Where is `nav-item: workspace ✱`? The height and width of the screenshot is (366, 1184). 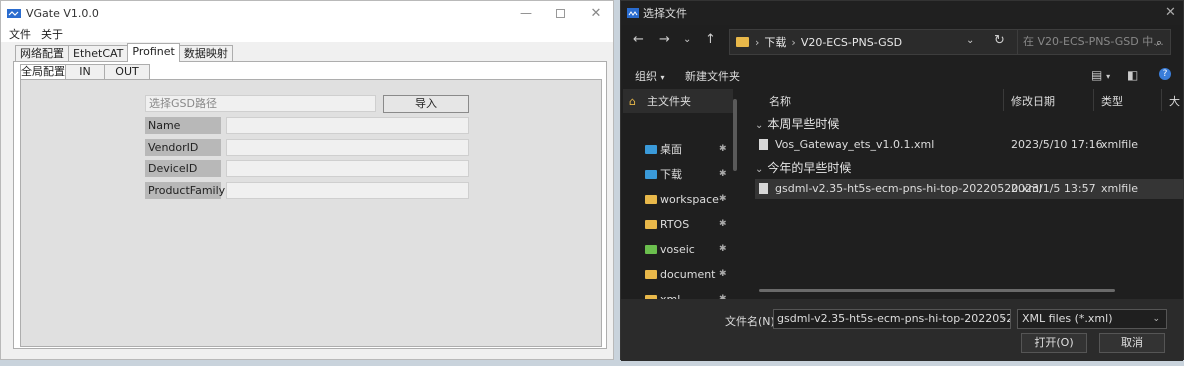
nav-item: workspace ✱ is located at coordinates (693, 199).